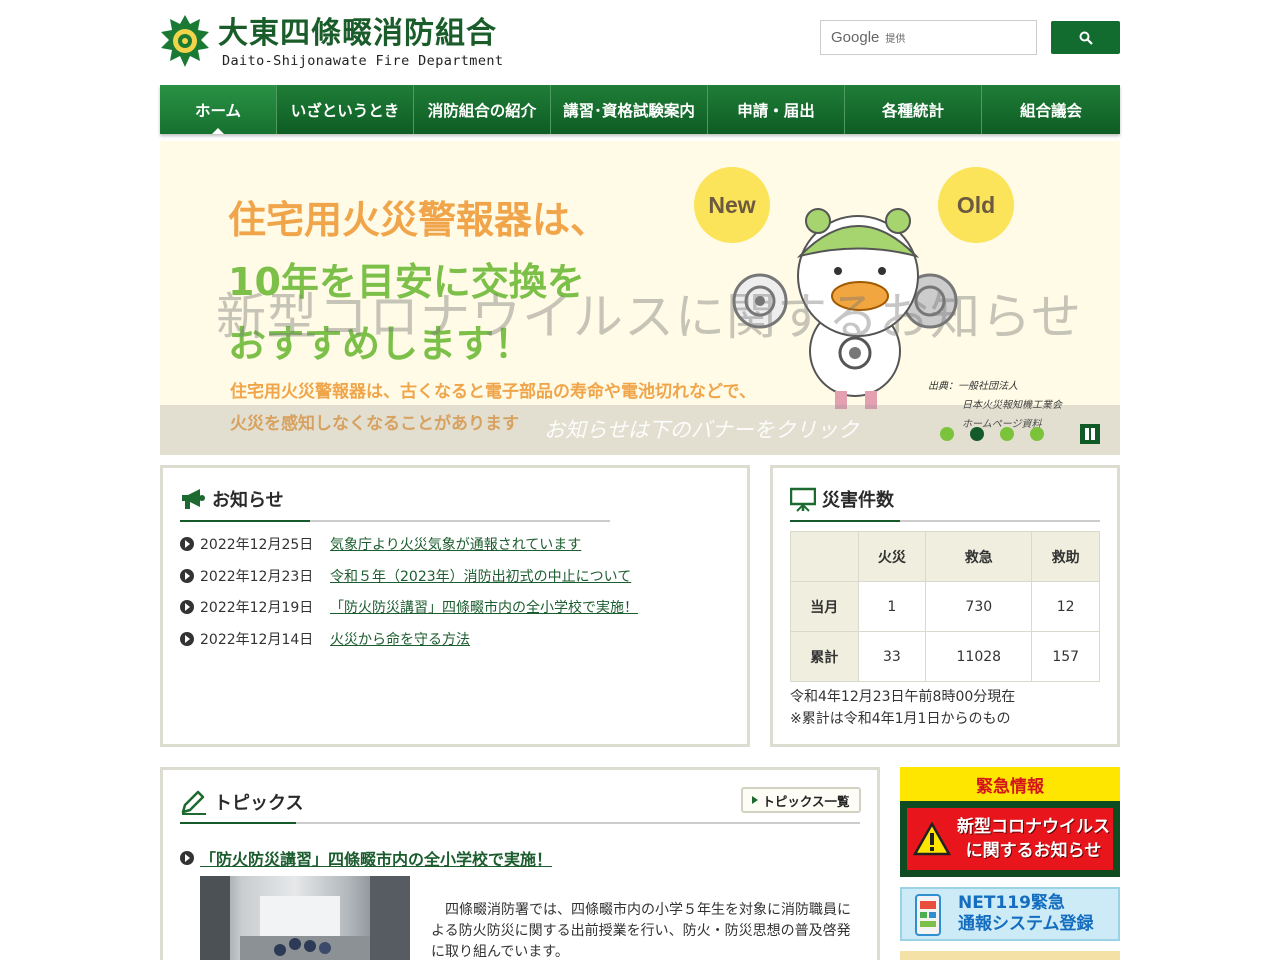 The image size is (1280, 960). Describe the element at coordinates (248, 500) in the screenshot. I see `news-title: お知らせ` at that location.